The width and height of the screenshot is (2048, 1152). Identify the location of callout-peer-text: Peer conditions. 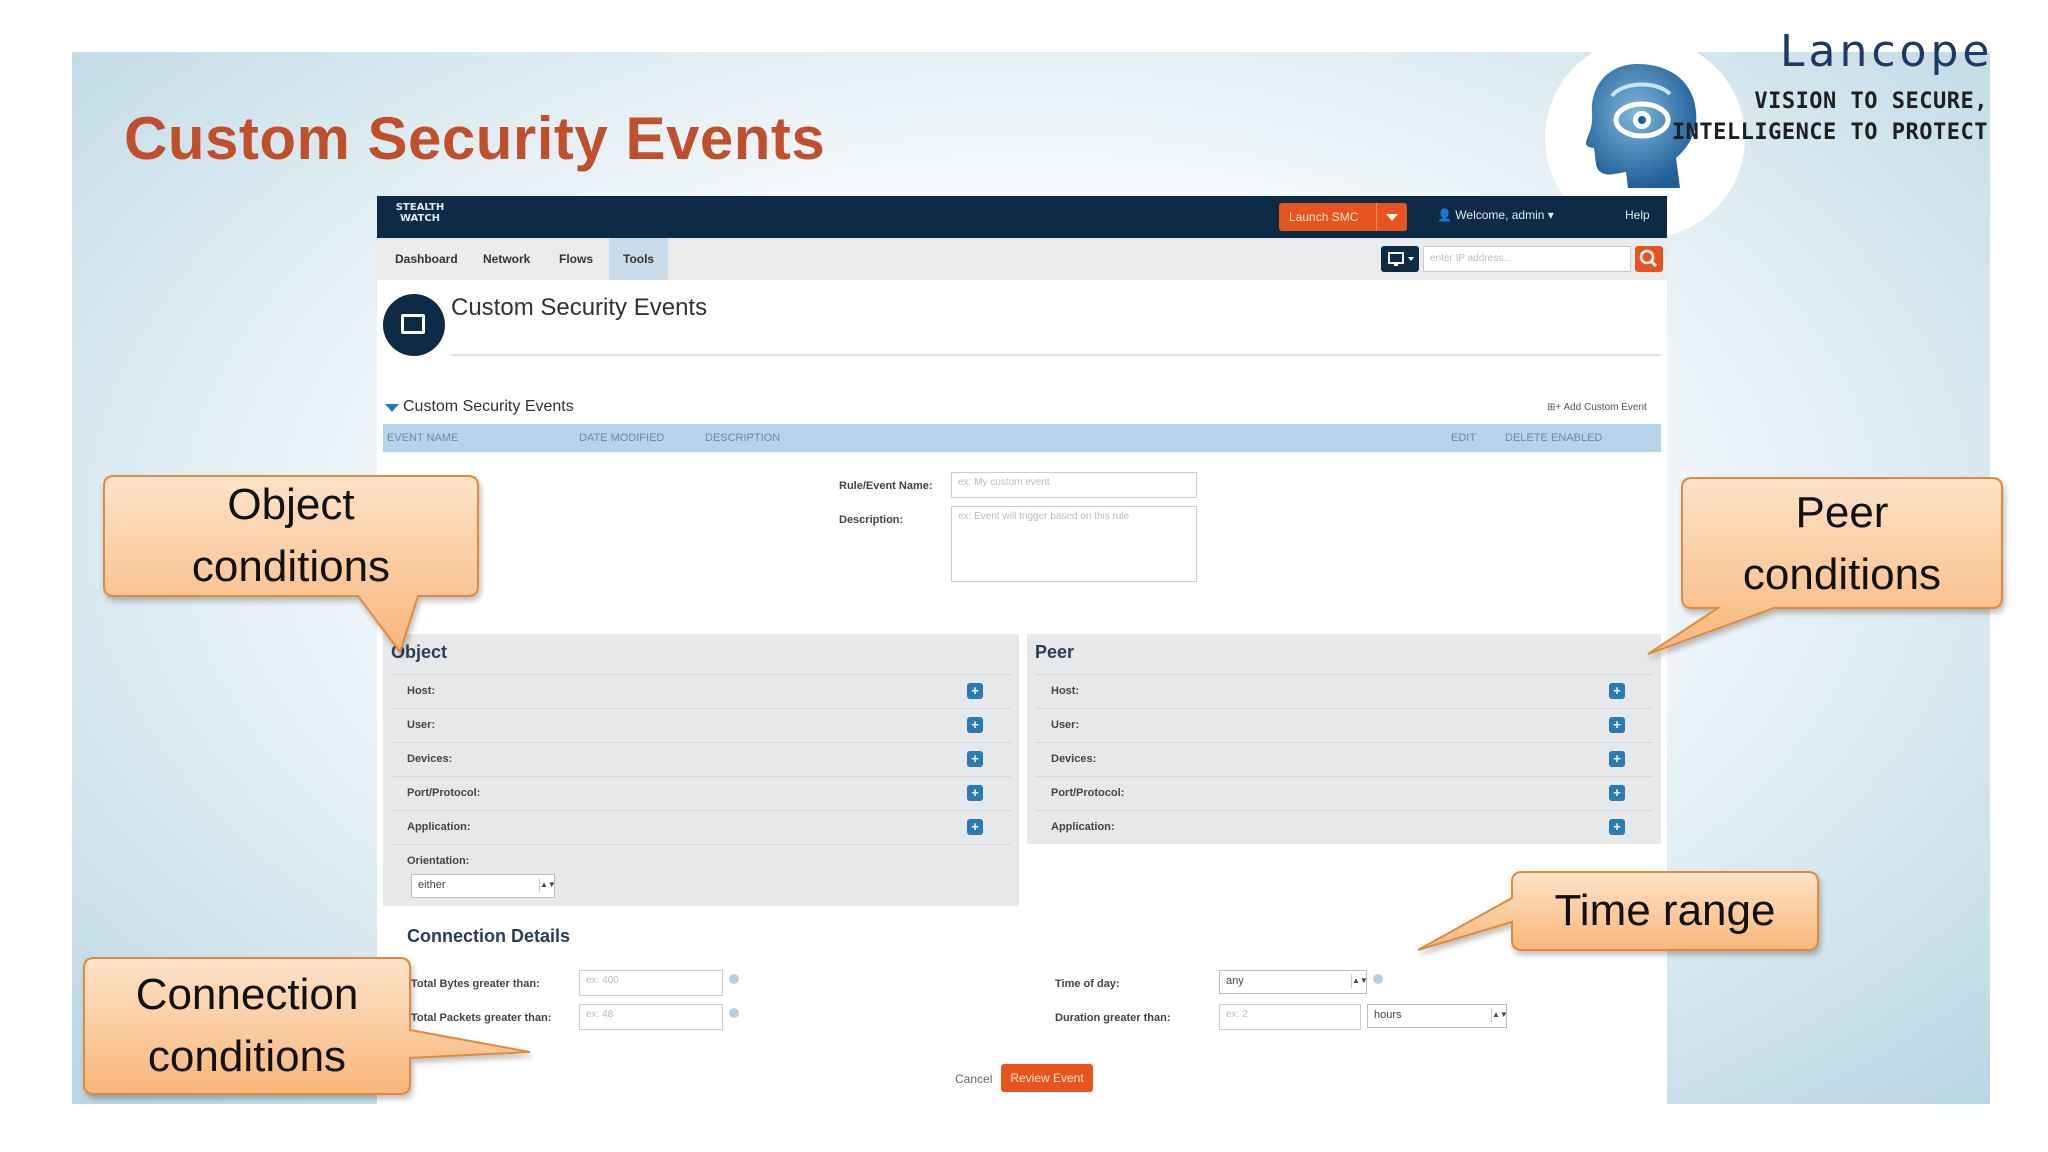
(1842, 544).